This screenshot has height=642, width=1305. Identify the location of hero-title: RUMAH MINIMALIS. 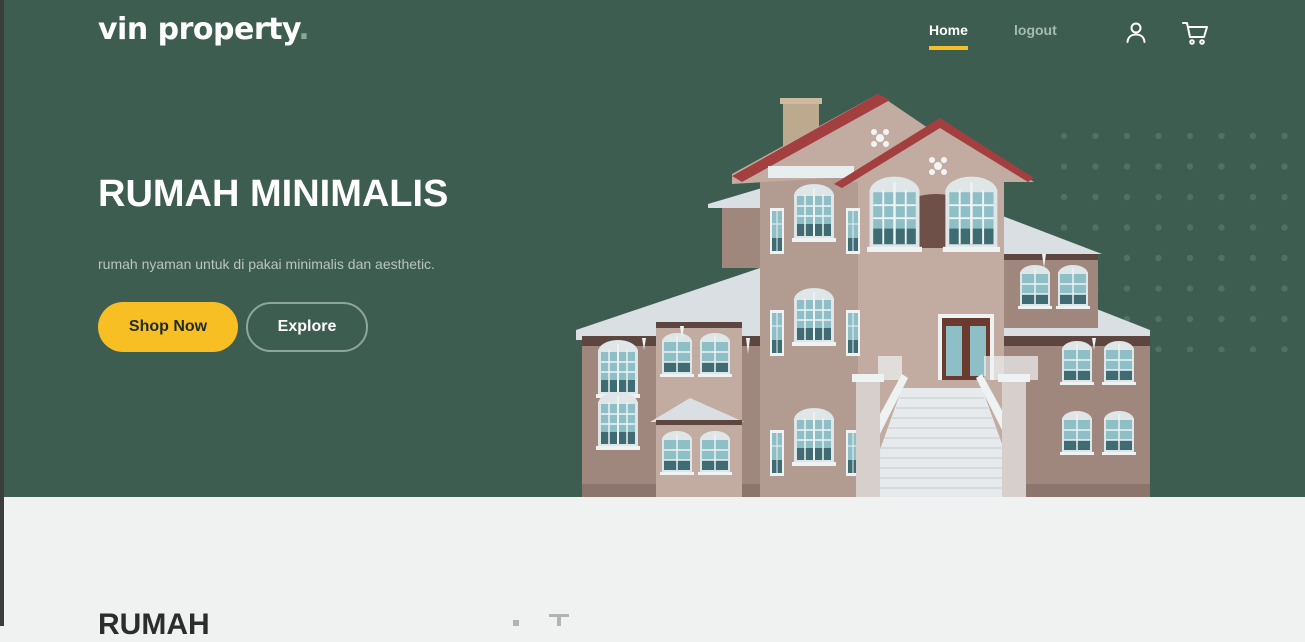
(273, 194).